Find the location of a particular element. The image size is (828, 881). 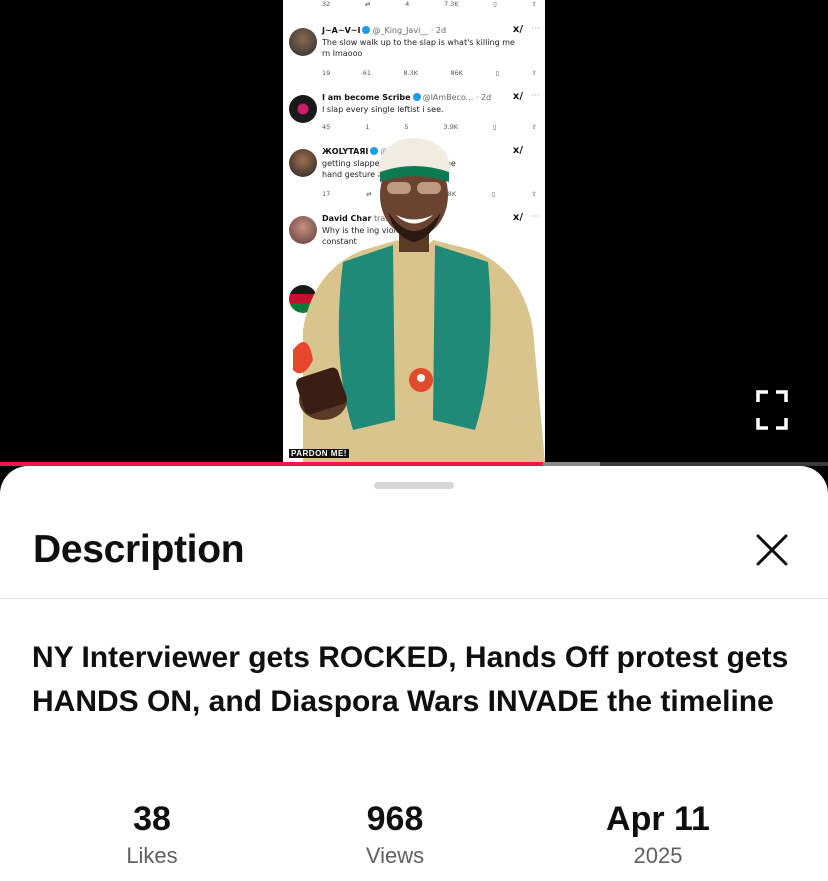

date-stat: Apr 11 2025 is located at coordinates (658, 835).